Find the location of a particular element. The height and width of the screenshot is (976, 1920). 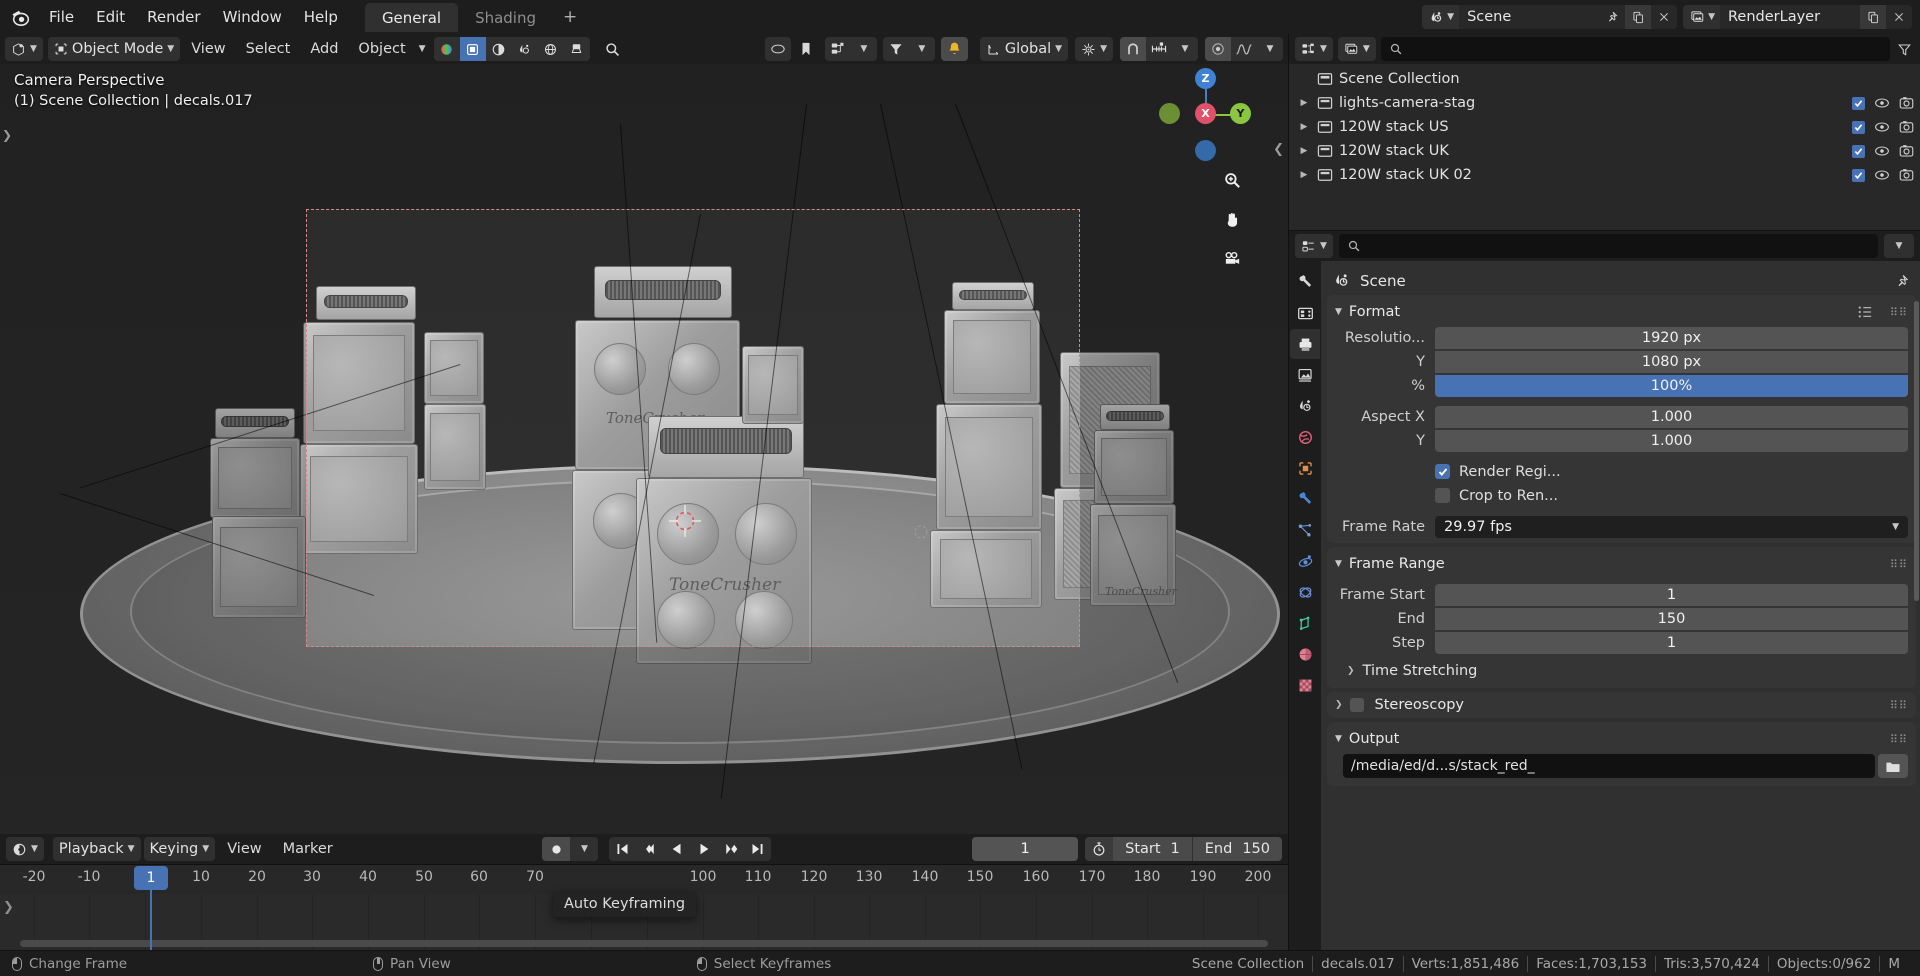

new-scene-button is located at coordinates (1638, 17).